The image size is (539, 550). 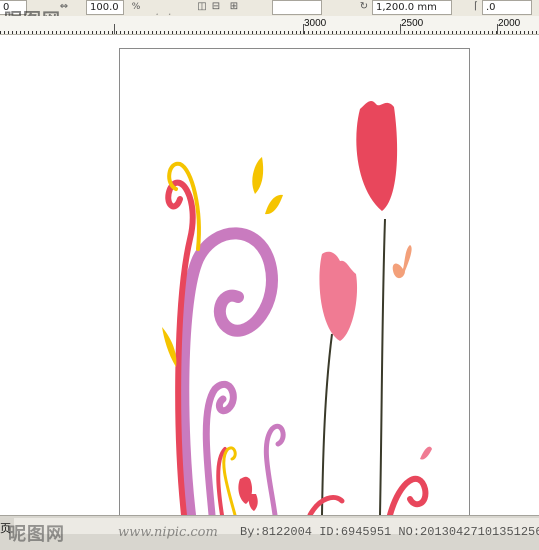 I want to click on purple-swirl-large, so click(x=227, y=371).